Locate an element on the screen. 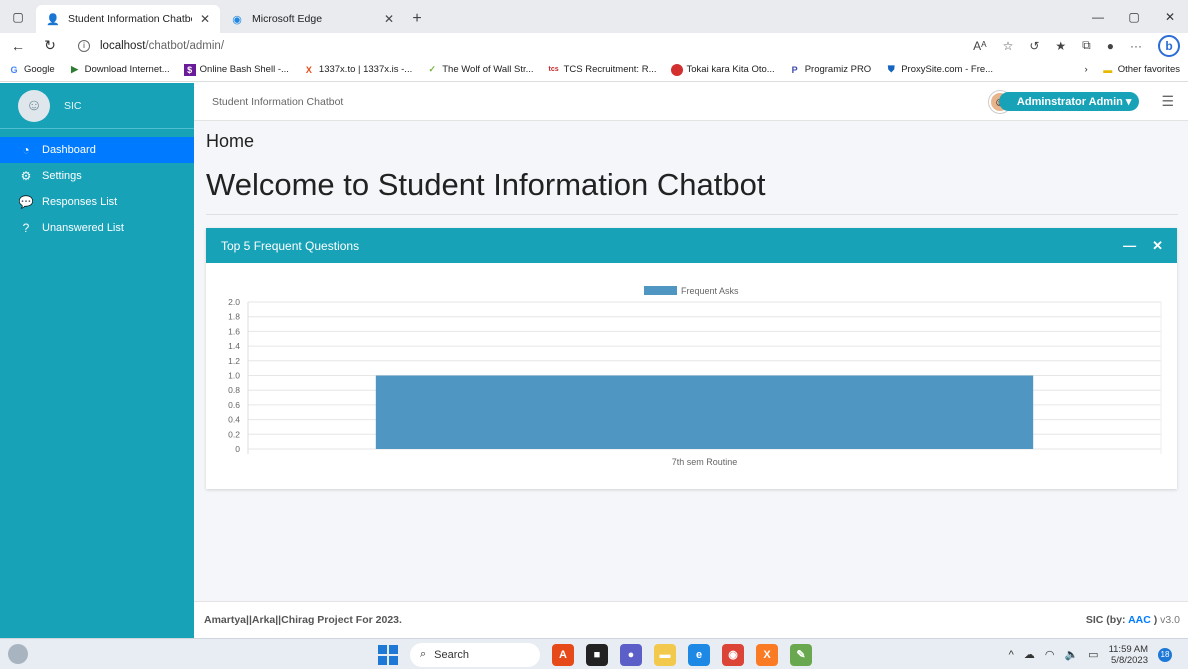 The image size is (1188, 669). volume-icon: 🔈 is located at coordinates (1071, 654).